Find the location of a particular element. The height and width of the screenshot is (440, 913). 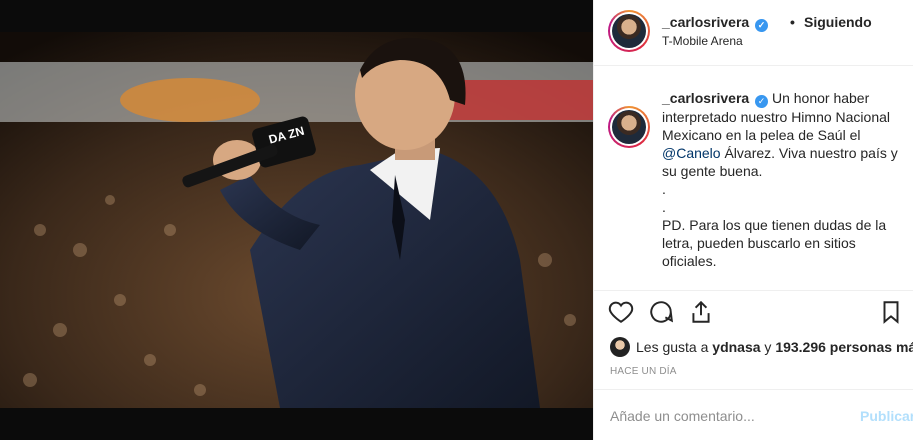

likes-connector: y is located at coordinates (768, 347).